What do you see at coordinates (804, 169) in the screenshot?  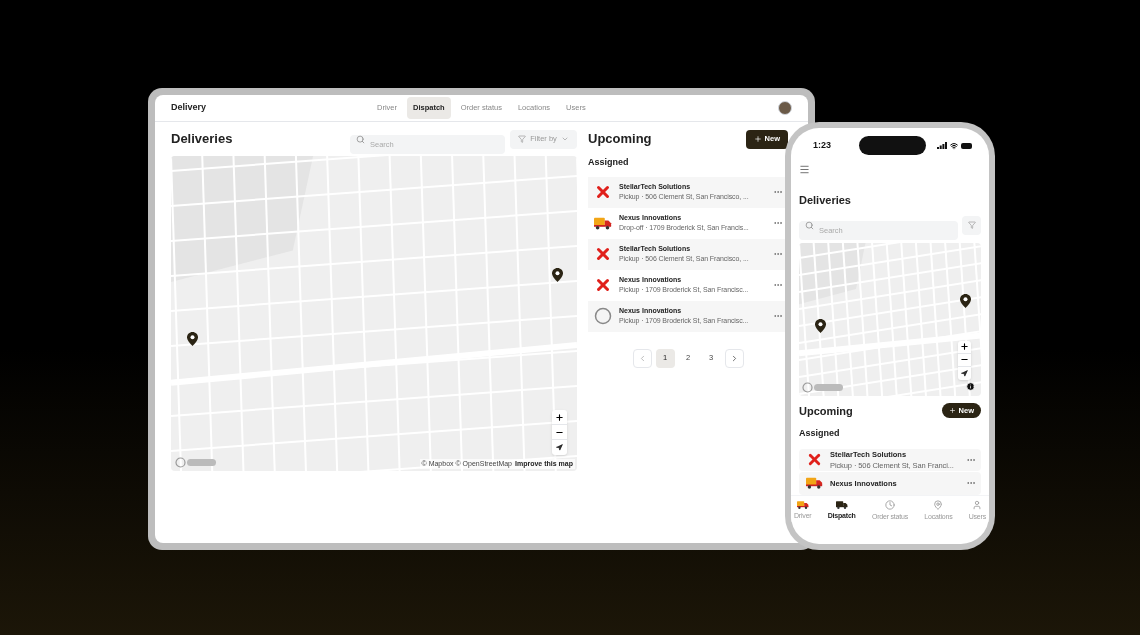 I see `menu-icon` at bounding box center [804, 169].